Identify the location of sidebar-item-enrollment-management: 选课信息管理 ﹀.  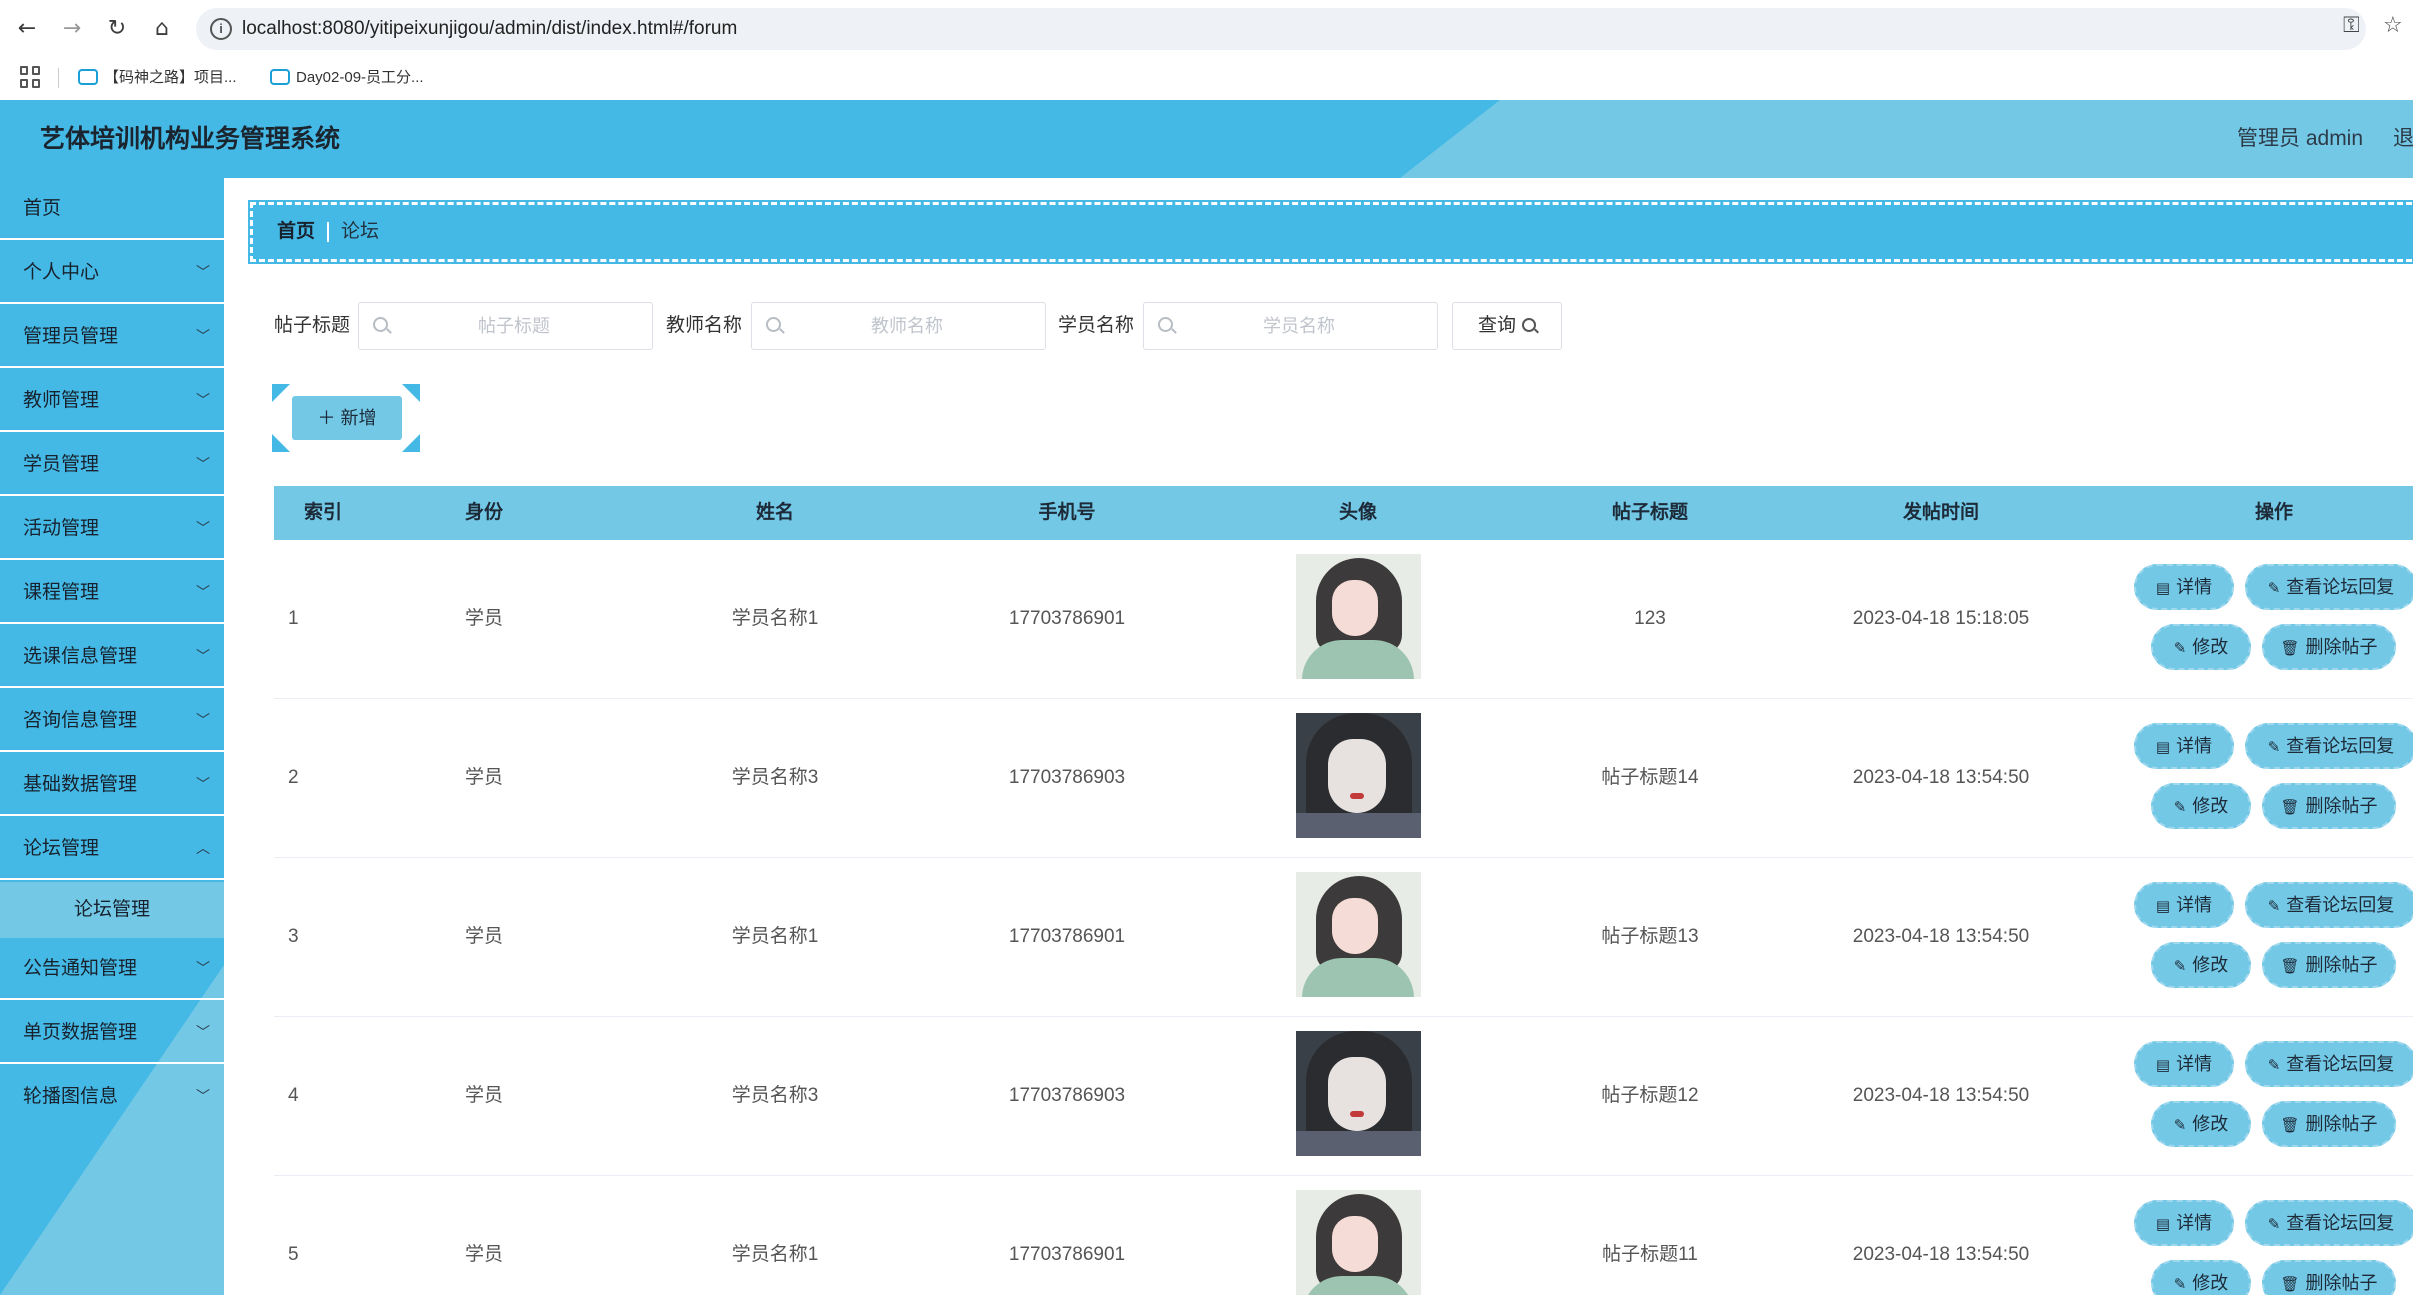
(112, 657).